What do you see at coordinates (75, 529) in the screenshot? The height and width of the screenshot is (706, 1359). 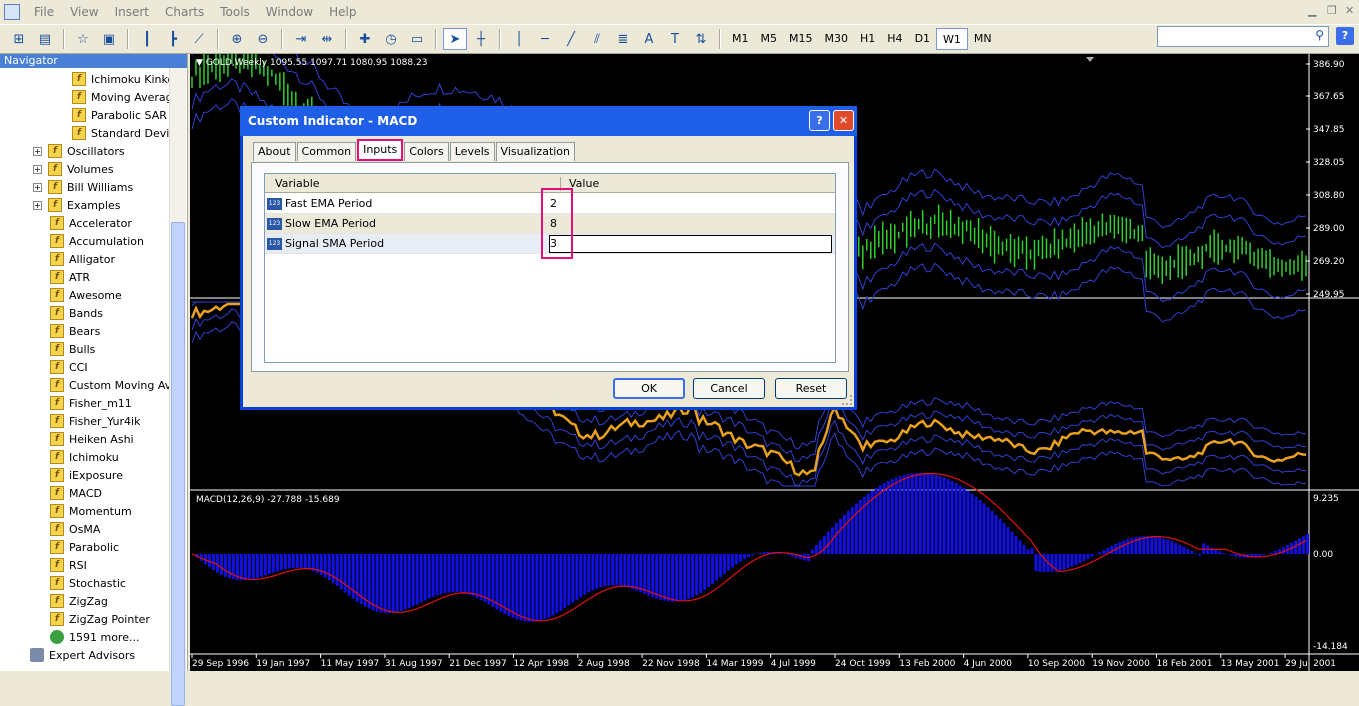 I see `navigator-item: fOsMA` at bounding box center [75, 529].